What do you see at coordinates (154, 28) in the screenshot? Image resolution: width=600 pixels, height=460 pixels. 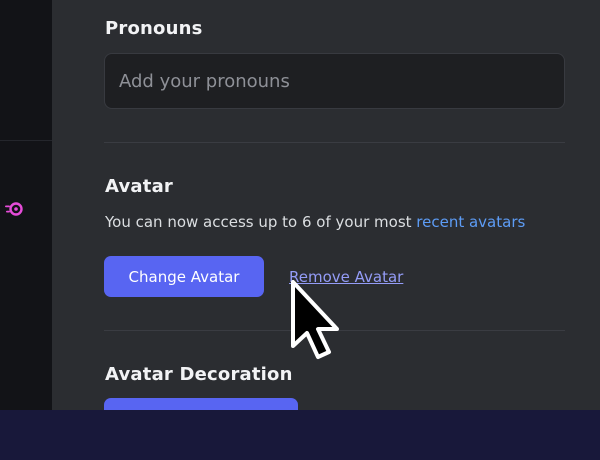 I see `pronouns-section-title: Pronouns` at bounding box center [154, 28].